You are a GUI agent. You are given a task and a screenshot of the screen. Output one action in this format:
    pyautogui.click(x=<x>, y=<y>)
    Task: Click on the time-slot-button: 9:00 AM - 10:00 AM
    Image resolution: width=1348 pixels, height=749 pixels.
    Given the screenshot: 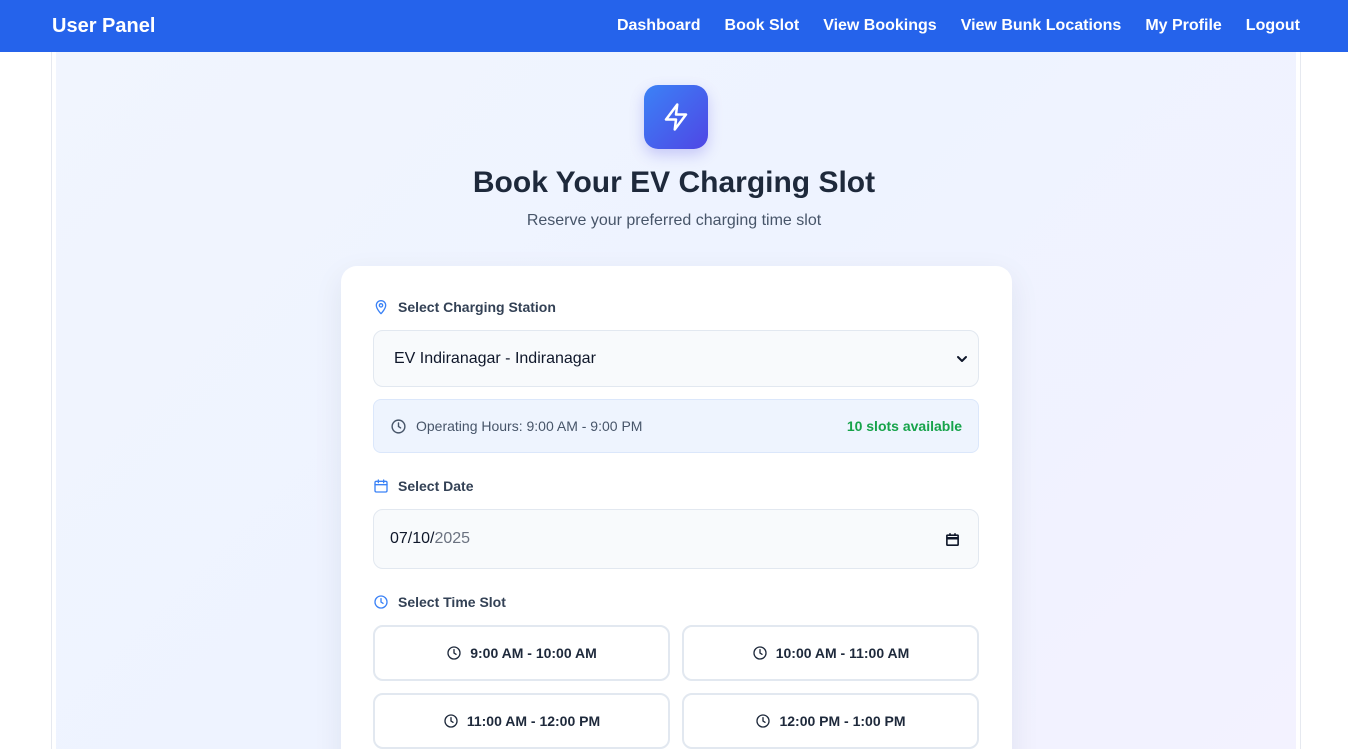 What is the action you would take?
    pyautogui.click(x=521, y=653)
    